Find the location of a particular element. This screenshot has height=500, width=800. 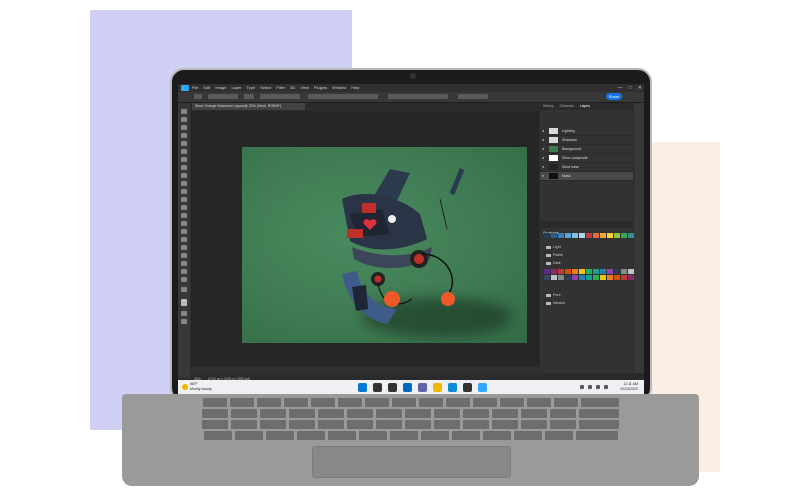

edit-toolbar-icon is located at coordinates (184, 289).